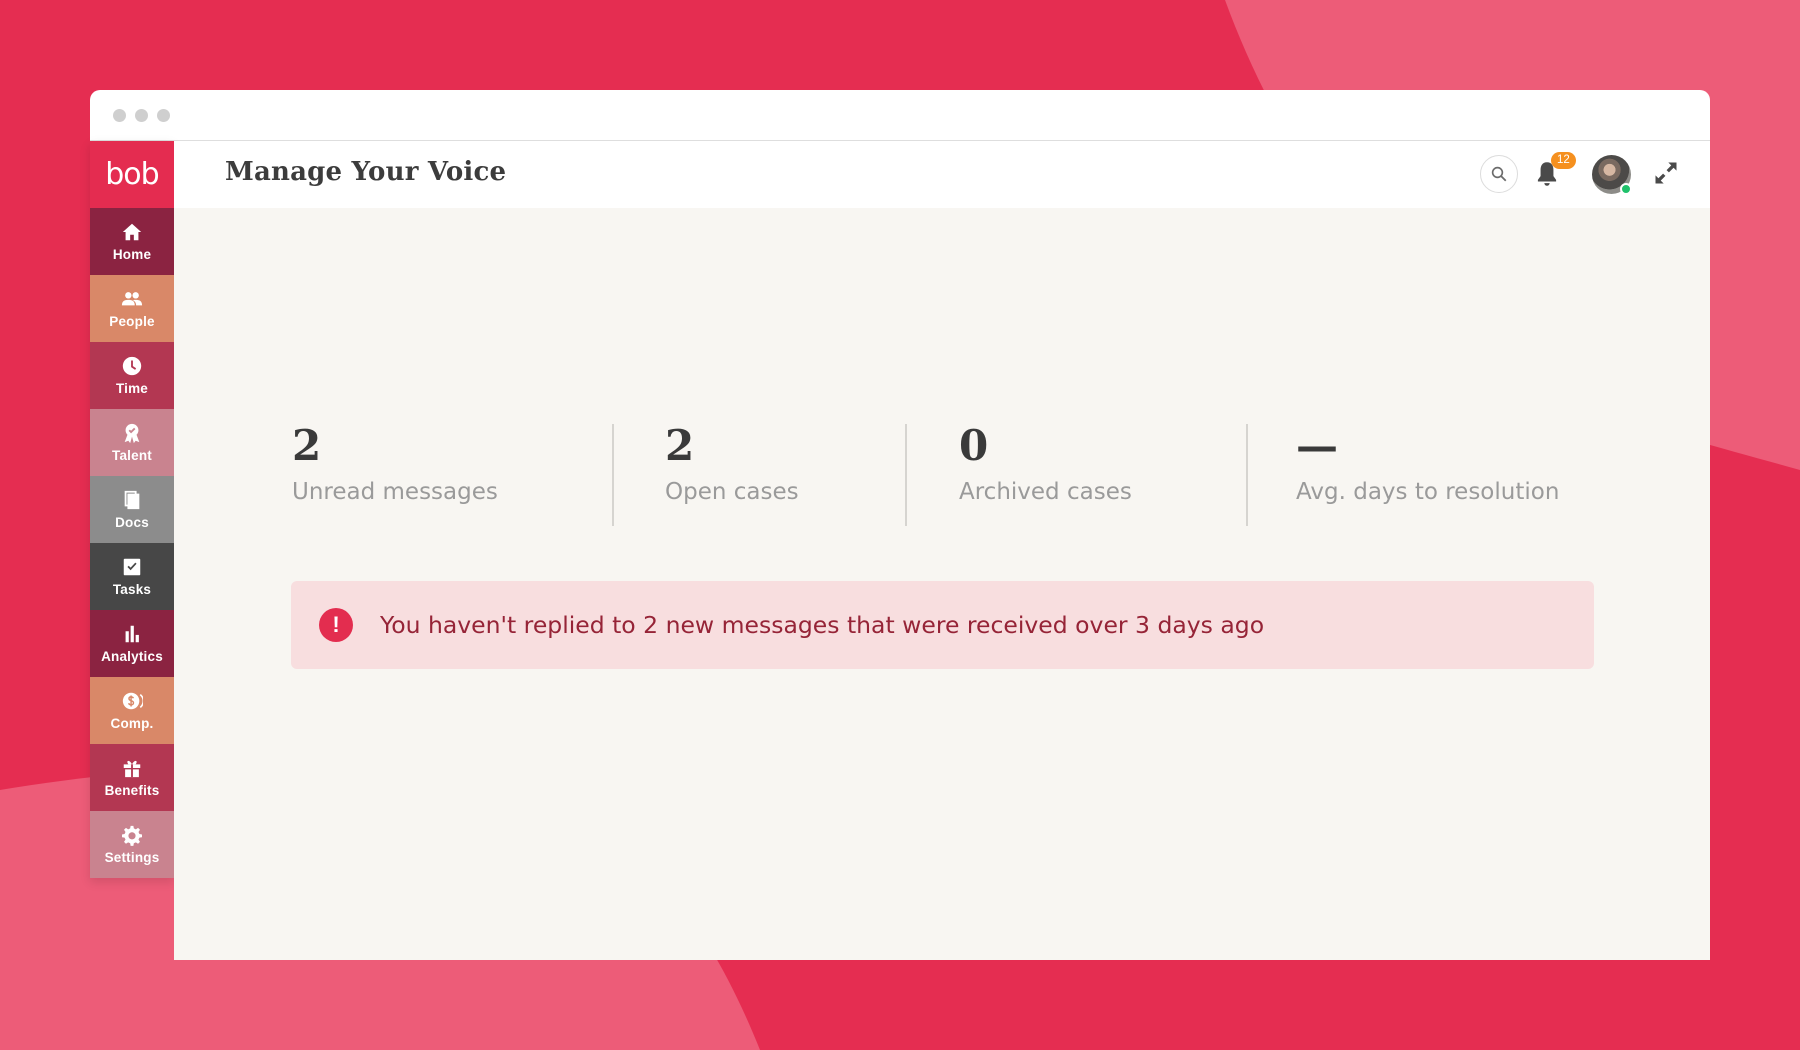 The width and height of the screenshot is (1800, 1050). I want to click on award-icon, so click(132, 433).